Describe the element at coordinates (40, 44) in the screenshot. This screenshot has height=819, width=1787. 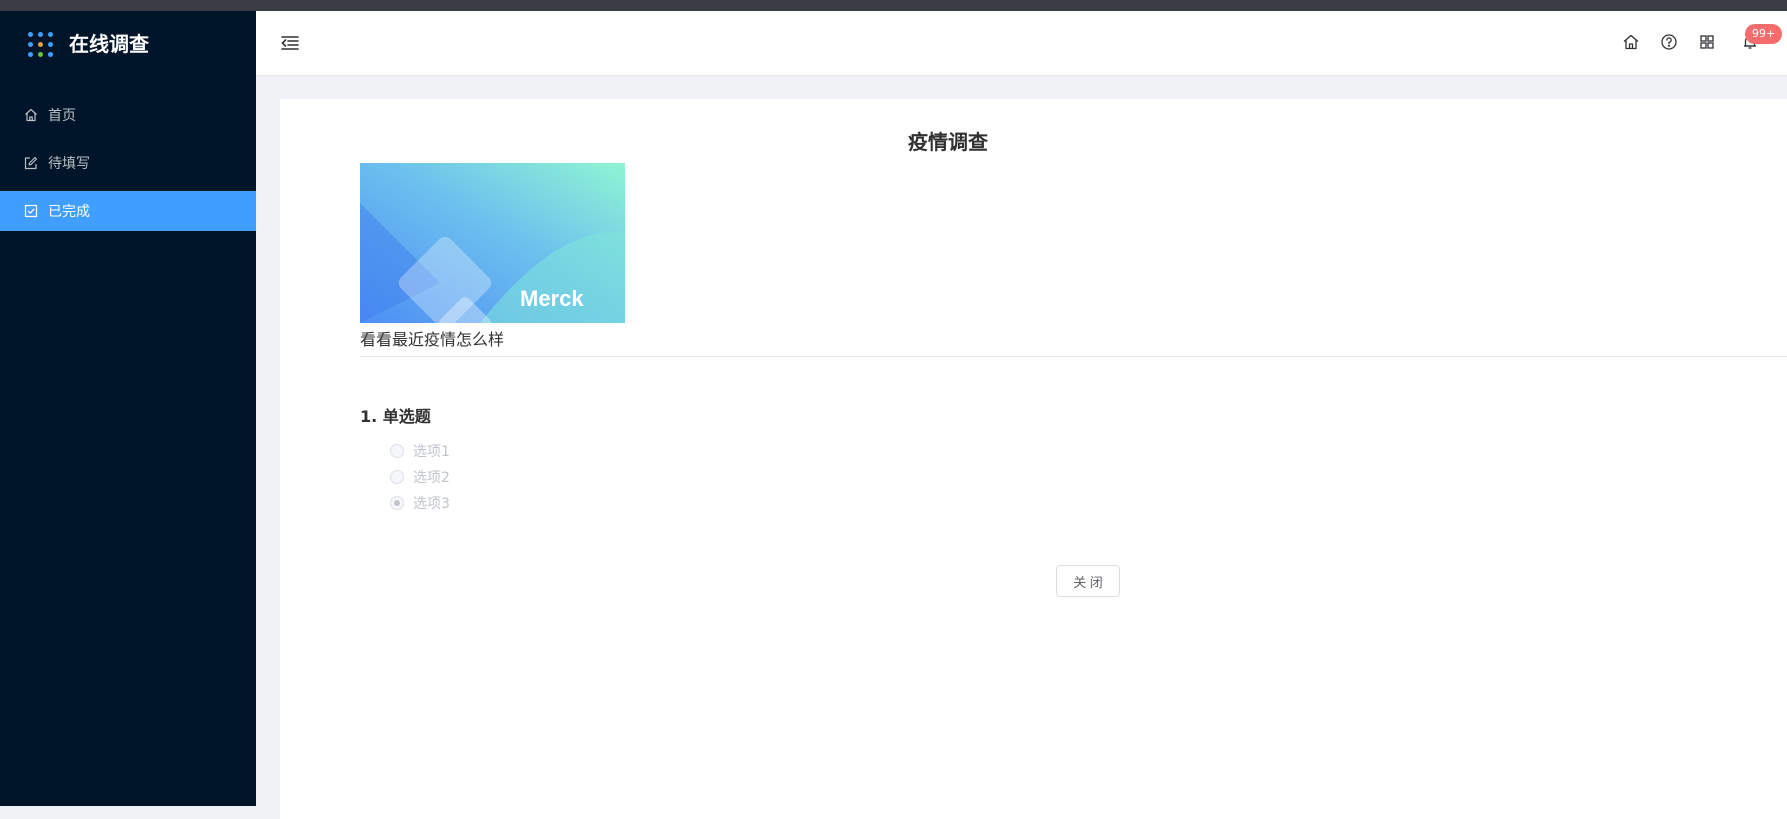
I see `grid-dots-icon` at that location.